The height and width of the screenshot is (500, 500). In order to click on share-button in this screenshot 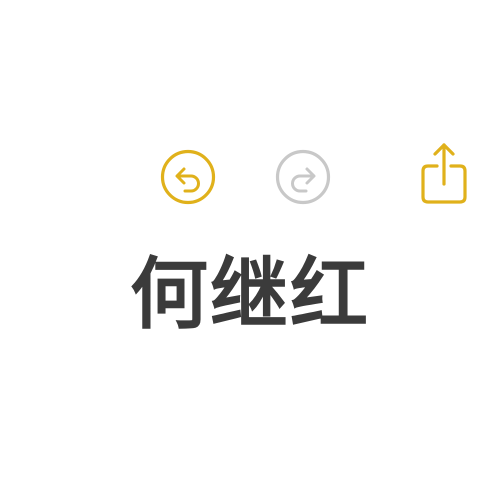, I will do `click(444, 173)`.